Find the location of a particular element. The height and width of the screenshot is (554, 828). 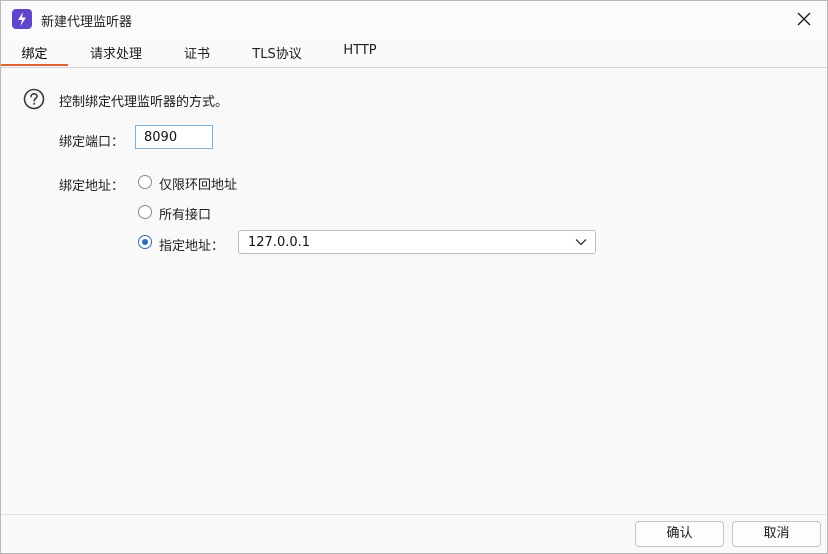

tab-request-handling: 请求处理 is located at coordinates (116, 55).